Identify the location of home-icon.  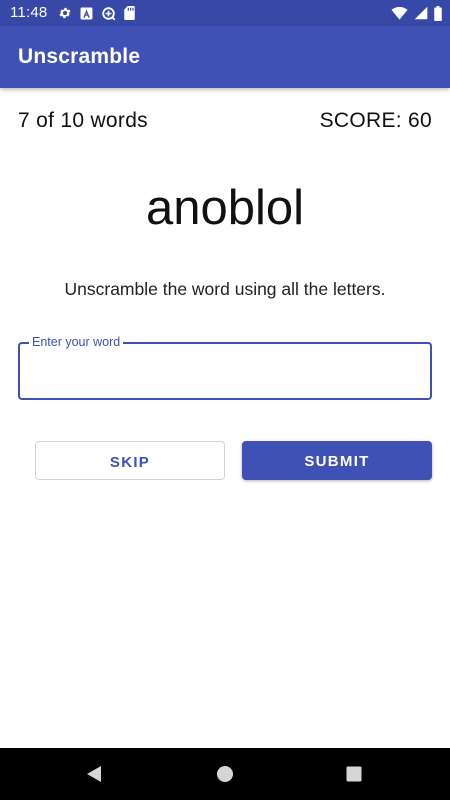
(225, 774).